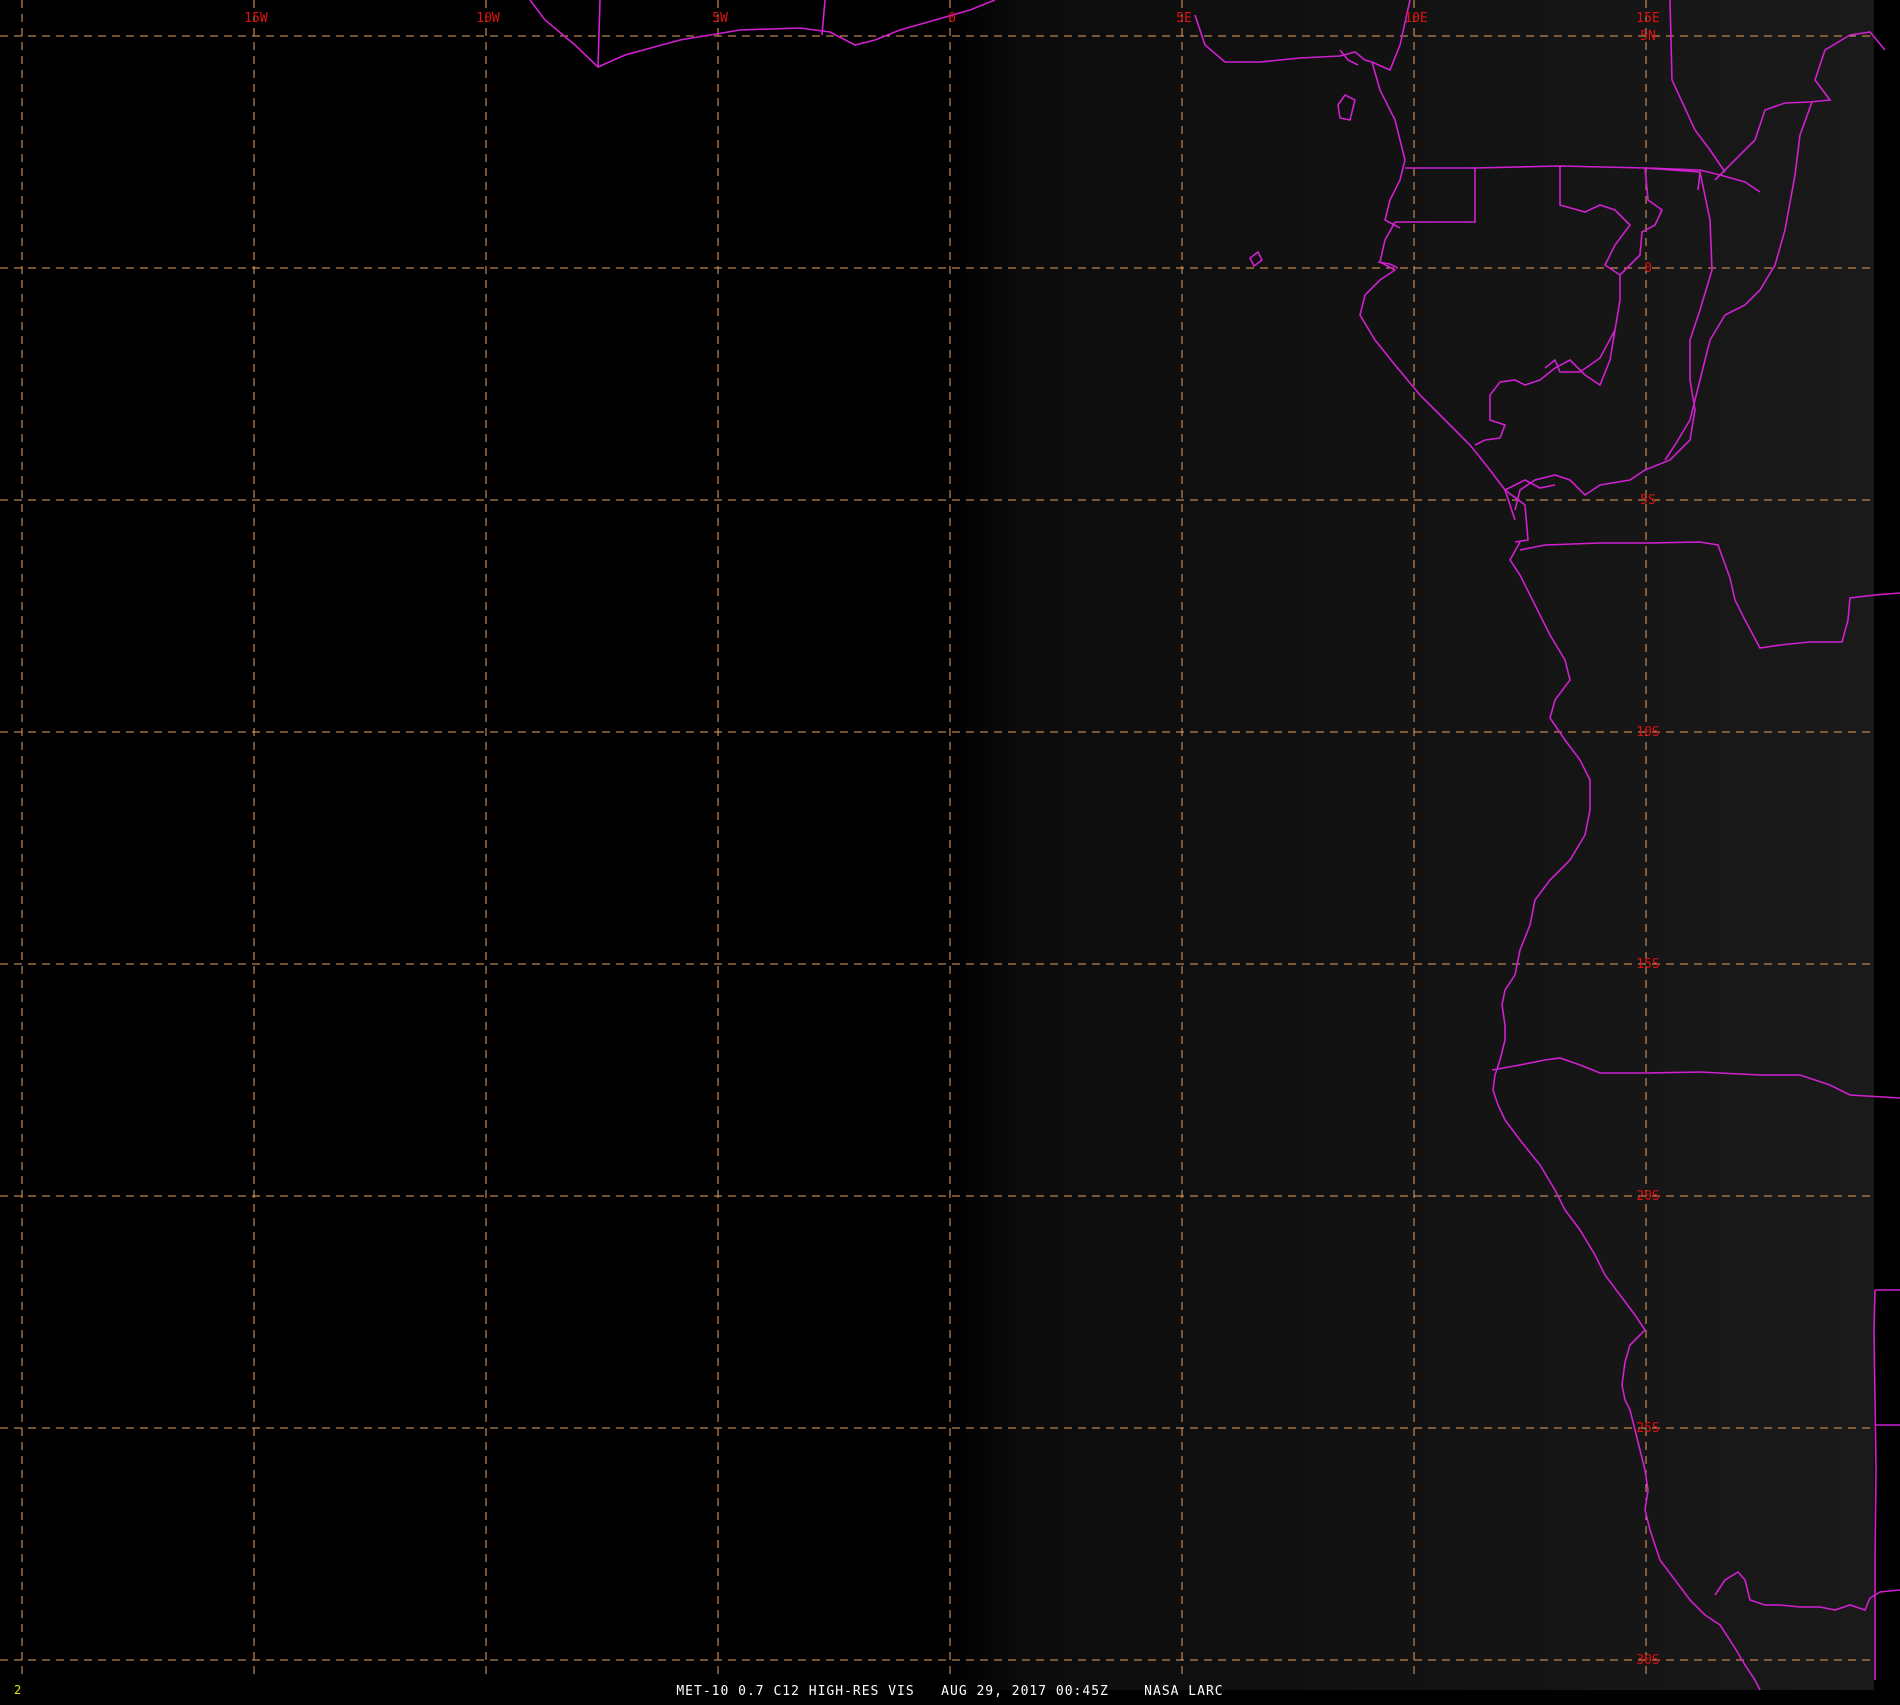 Image resolution: width=1900 pixels, height=1705 pixels. Describe the element at coordinates (1647, 964) in the screenshot. I see `parallel-label: 15S` at that location.